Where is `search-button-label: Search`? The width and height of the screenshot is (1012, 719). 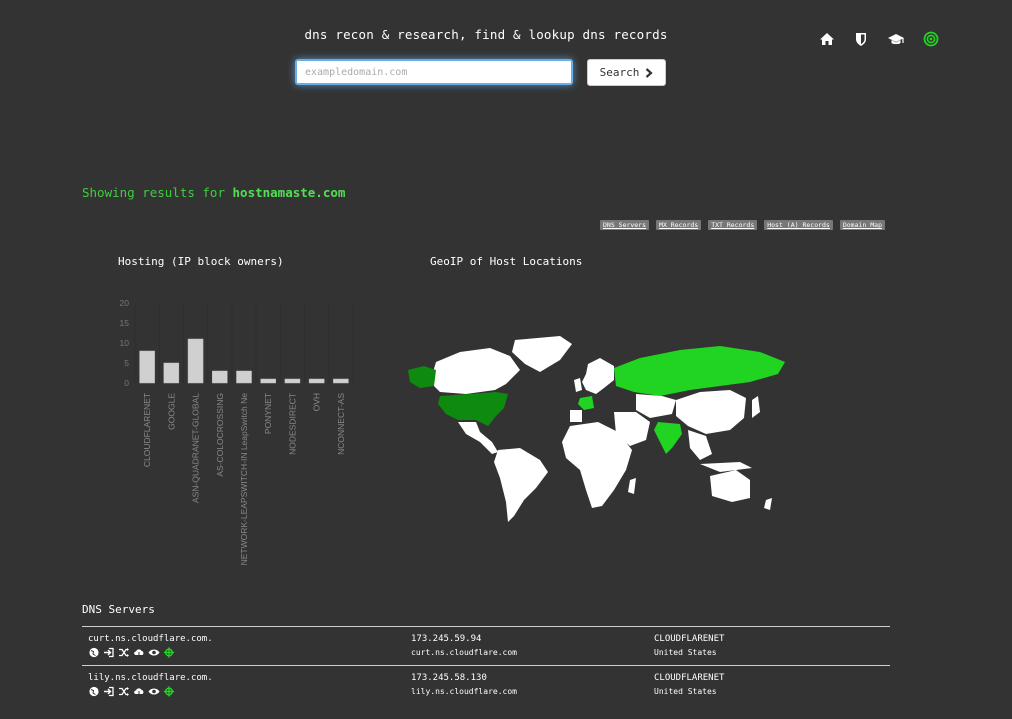 search-button-label: Search is located at coordinates (619, 72).